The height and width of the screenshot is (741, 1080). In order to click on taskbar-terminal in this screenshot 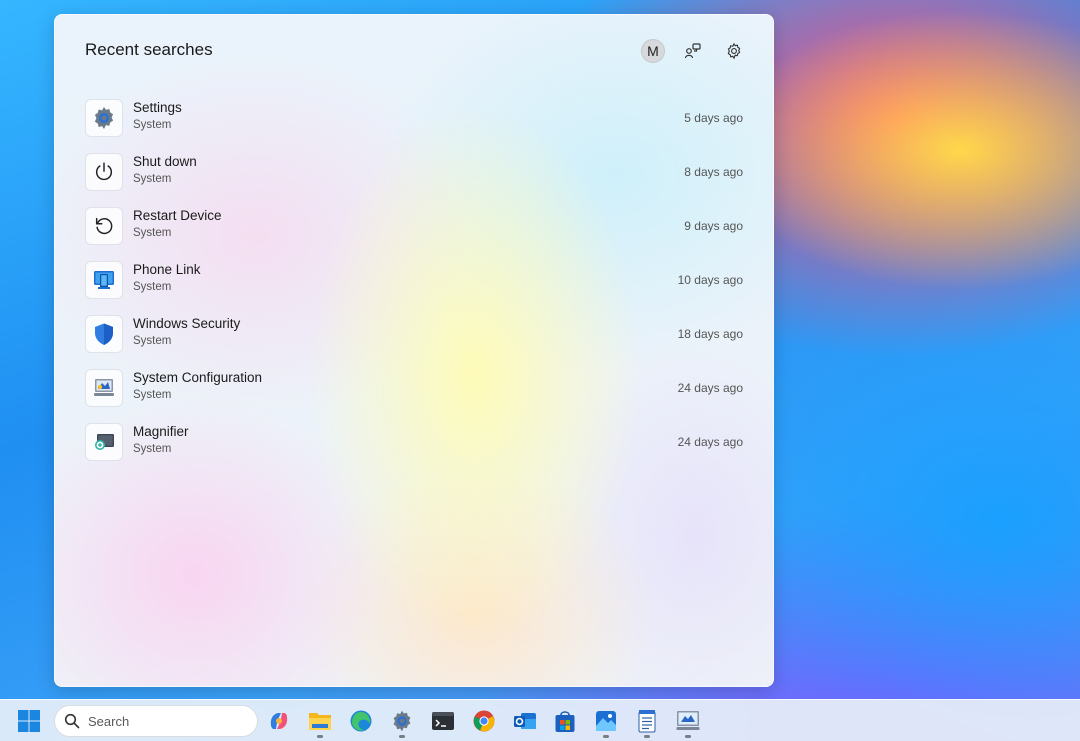, I will do `click(443, 721)`.